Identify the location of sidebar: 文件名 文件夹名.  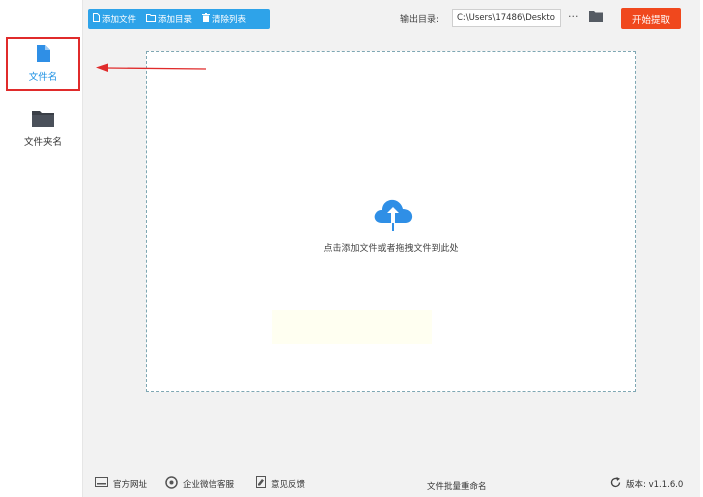
(41, 248).